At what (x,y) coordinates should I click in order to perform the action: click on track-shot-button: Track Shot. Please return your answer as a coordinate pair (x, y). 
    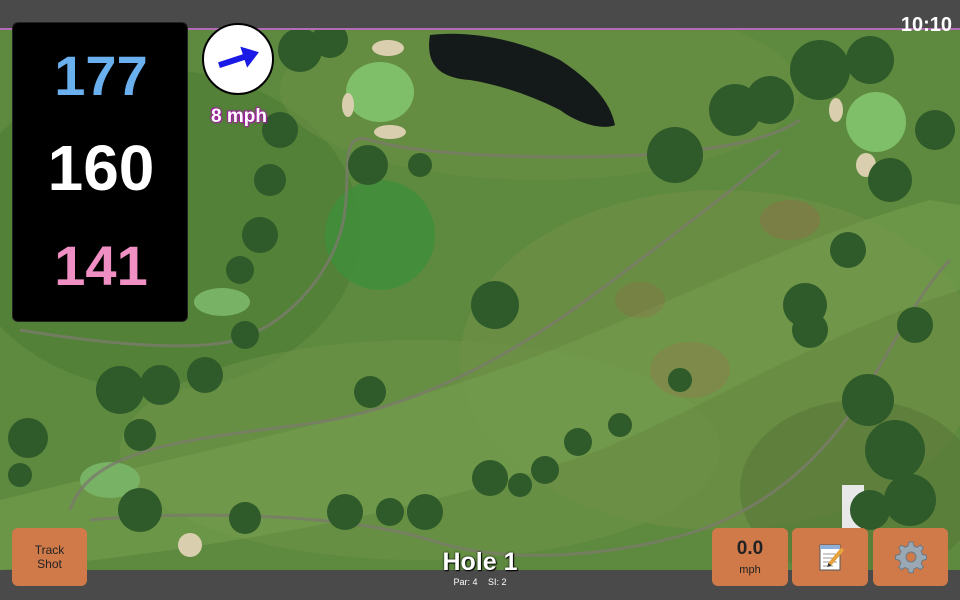
    Looking at the image, I should click on (49, 557).